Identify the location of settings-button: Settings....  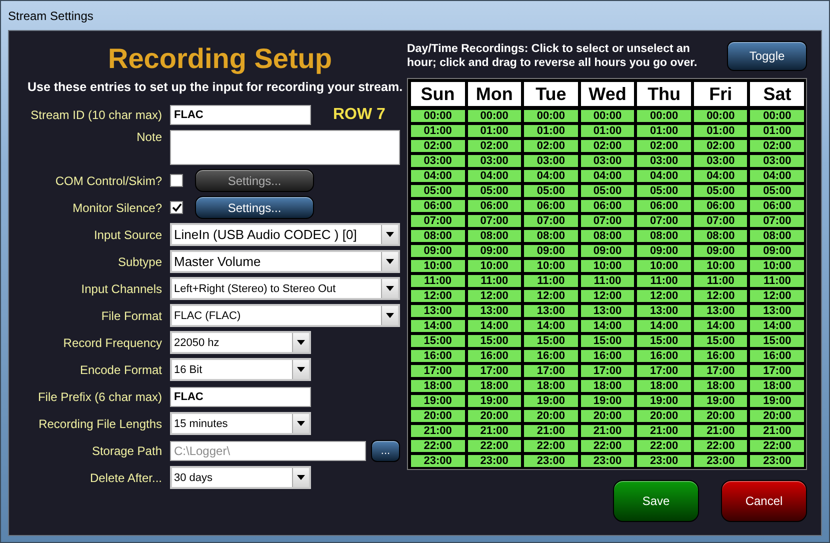
(254, 207).